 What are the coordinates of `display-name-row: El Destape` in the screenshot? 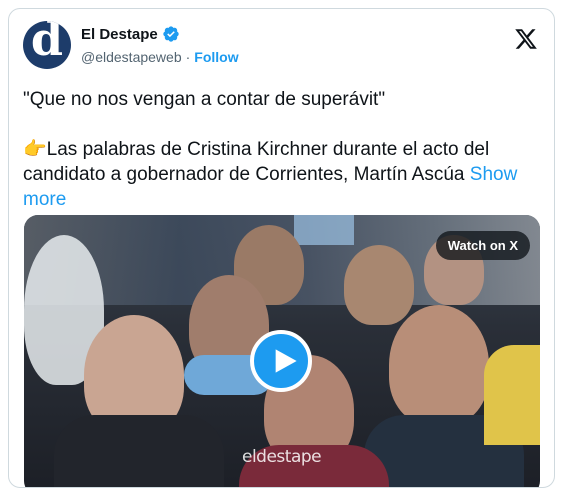 It's located at (160, 34).